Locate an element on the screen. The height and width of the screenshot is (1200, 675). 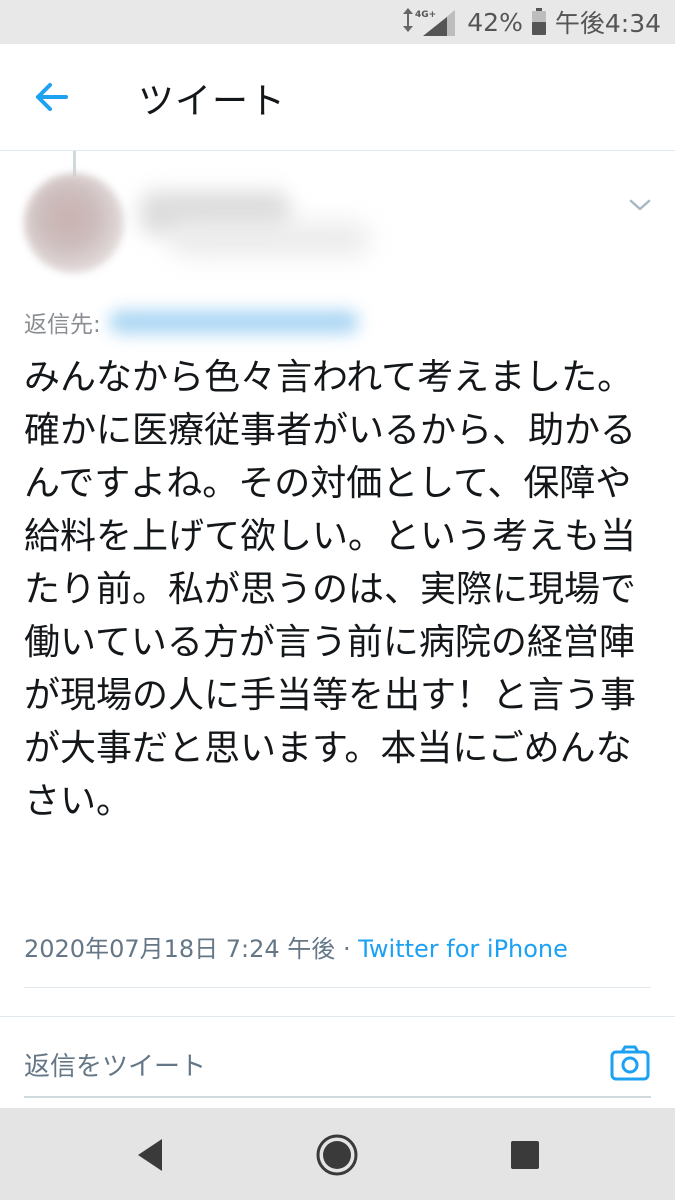
clock: 午後4:34 is located at coordinates (607, 23).